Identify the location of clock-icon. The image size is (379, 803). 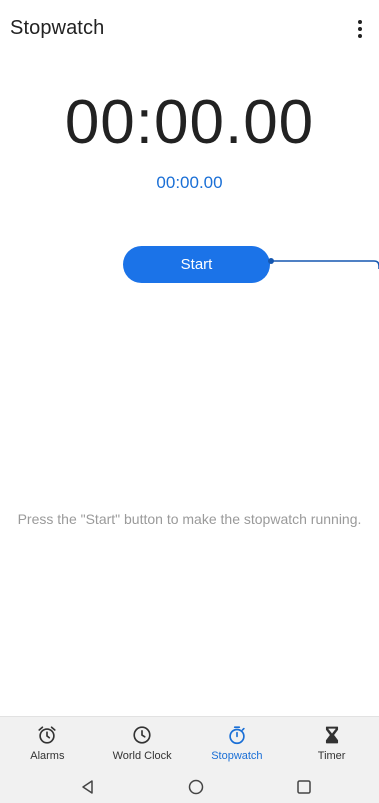
(142, 735).